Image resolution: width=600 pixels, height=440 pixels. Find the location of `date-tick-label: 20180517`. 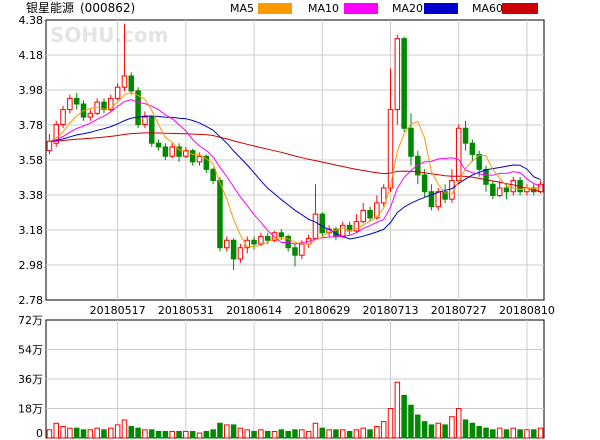

date-tick-label: 20180517 is located at coordinates (118, 310).